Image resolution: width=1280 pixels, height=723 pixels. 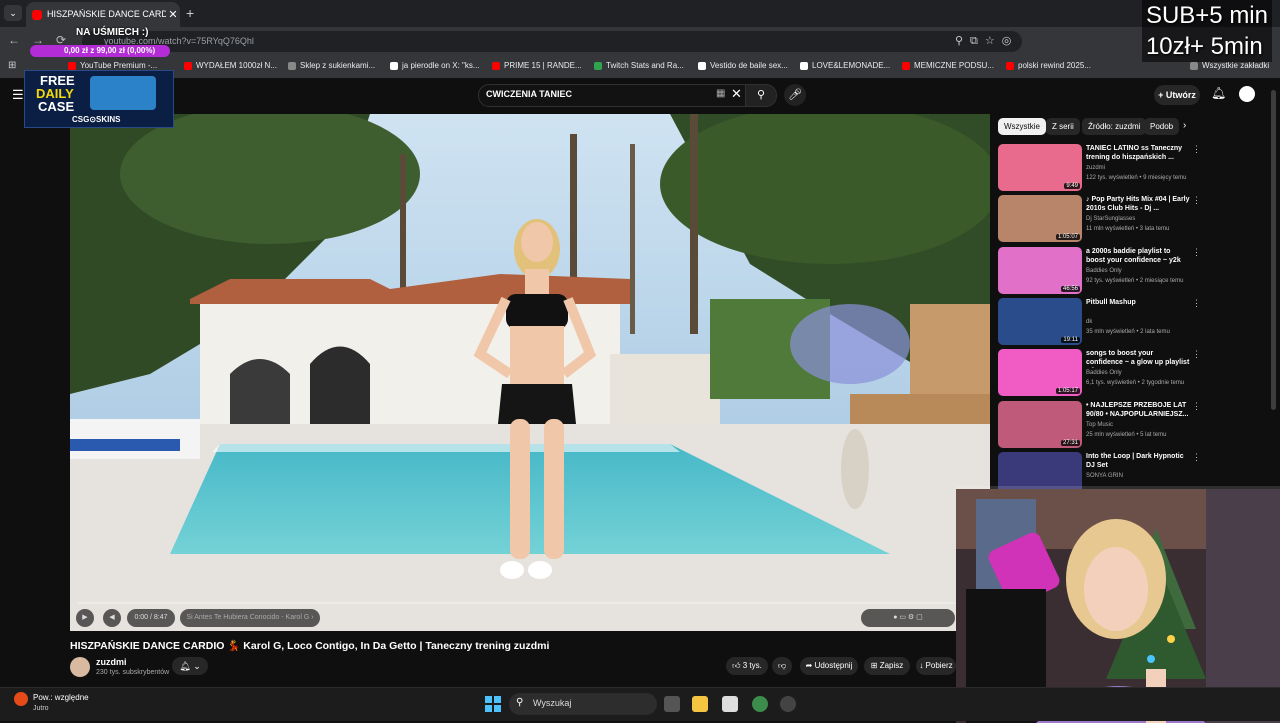 I want to click on chips-next-icon: ›, so click(x=1184, y=125).